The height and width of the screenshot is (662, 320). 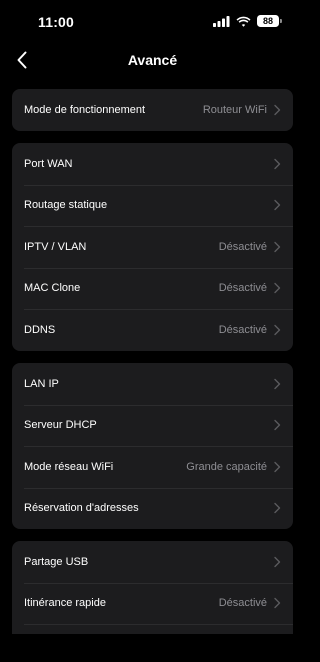 What do you see at coordinates (48, 163) in the screenshot?
I see `row-label: Port WAN` at bounding box center [48, 163].